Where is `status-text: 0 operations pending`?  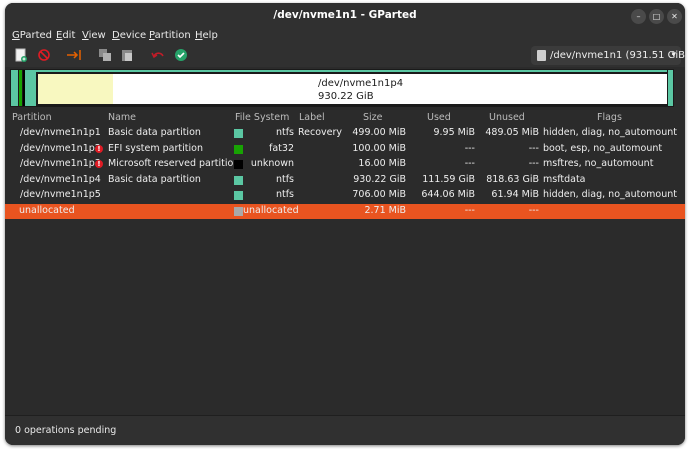 status-text: 0 operations pending is located at coordinates (66, 430).